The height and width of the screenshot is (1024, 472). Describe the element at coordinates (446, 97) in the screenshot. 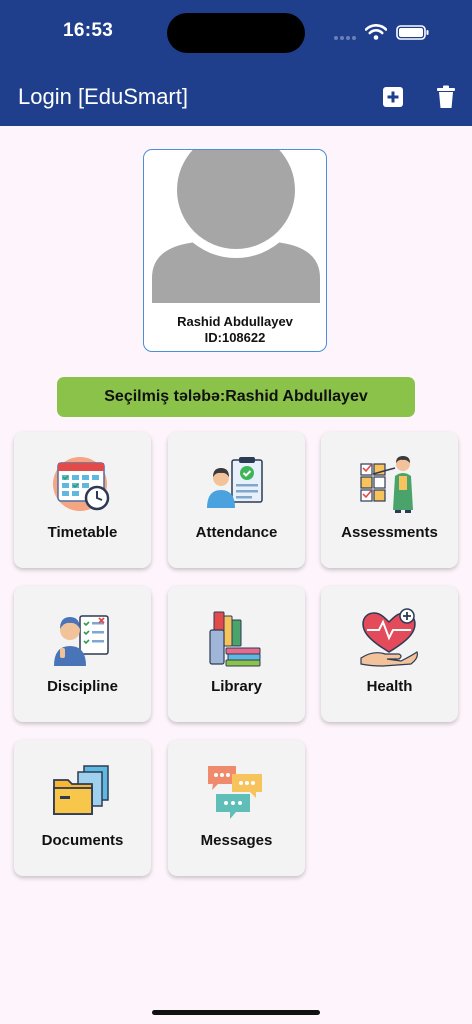

I see `trash-icon` at that location.